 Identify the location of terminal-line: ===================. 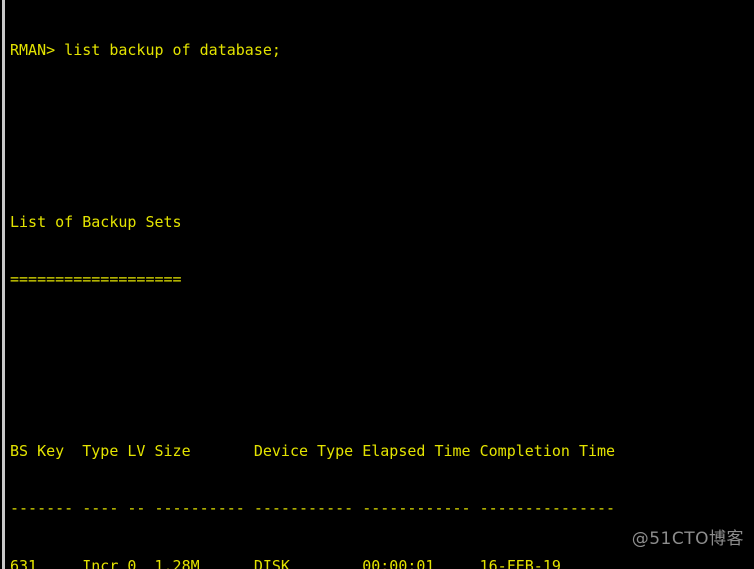
(96, 279).